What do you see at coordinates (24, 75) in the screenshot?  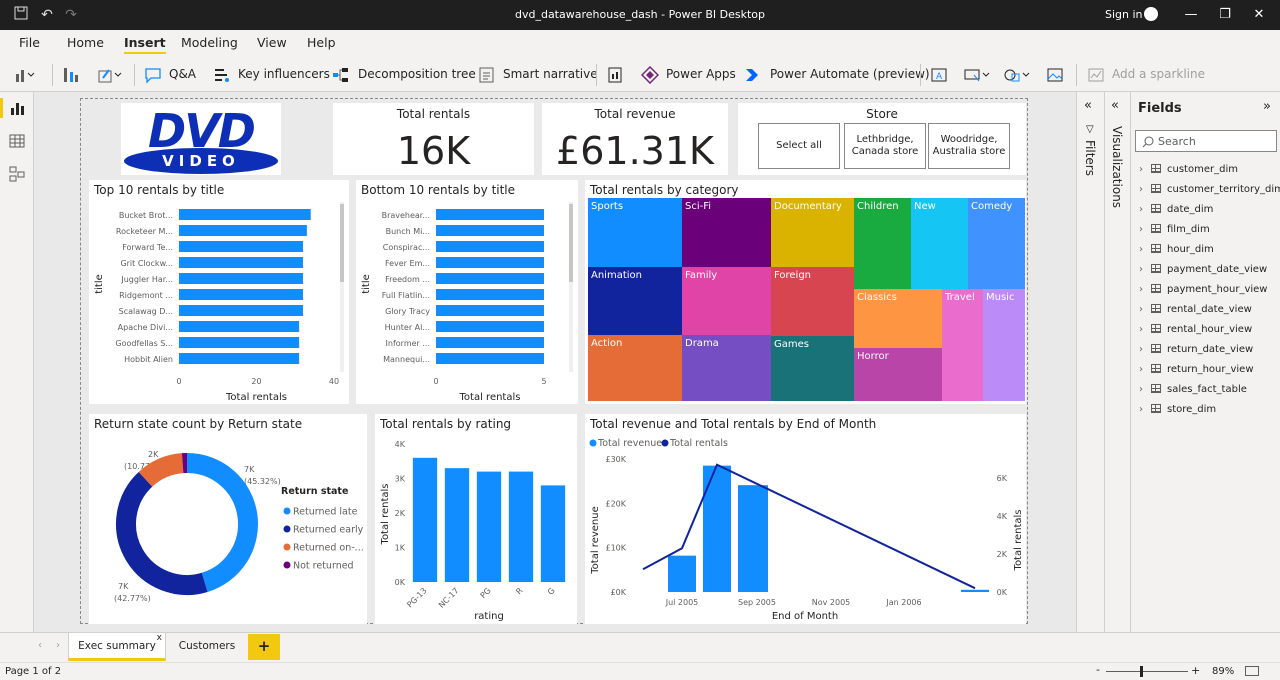 I see `new-visual-icon` at bounding box center [24, 75].